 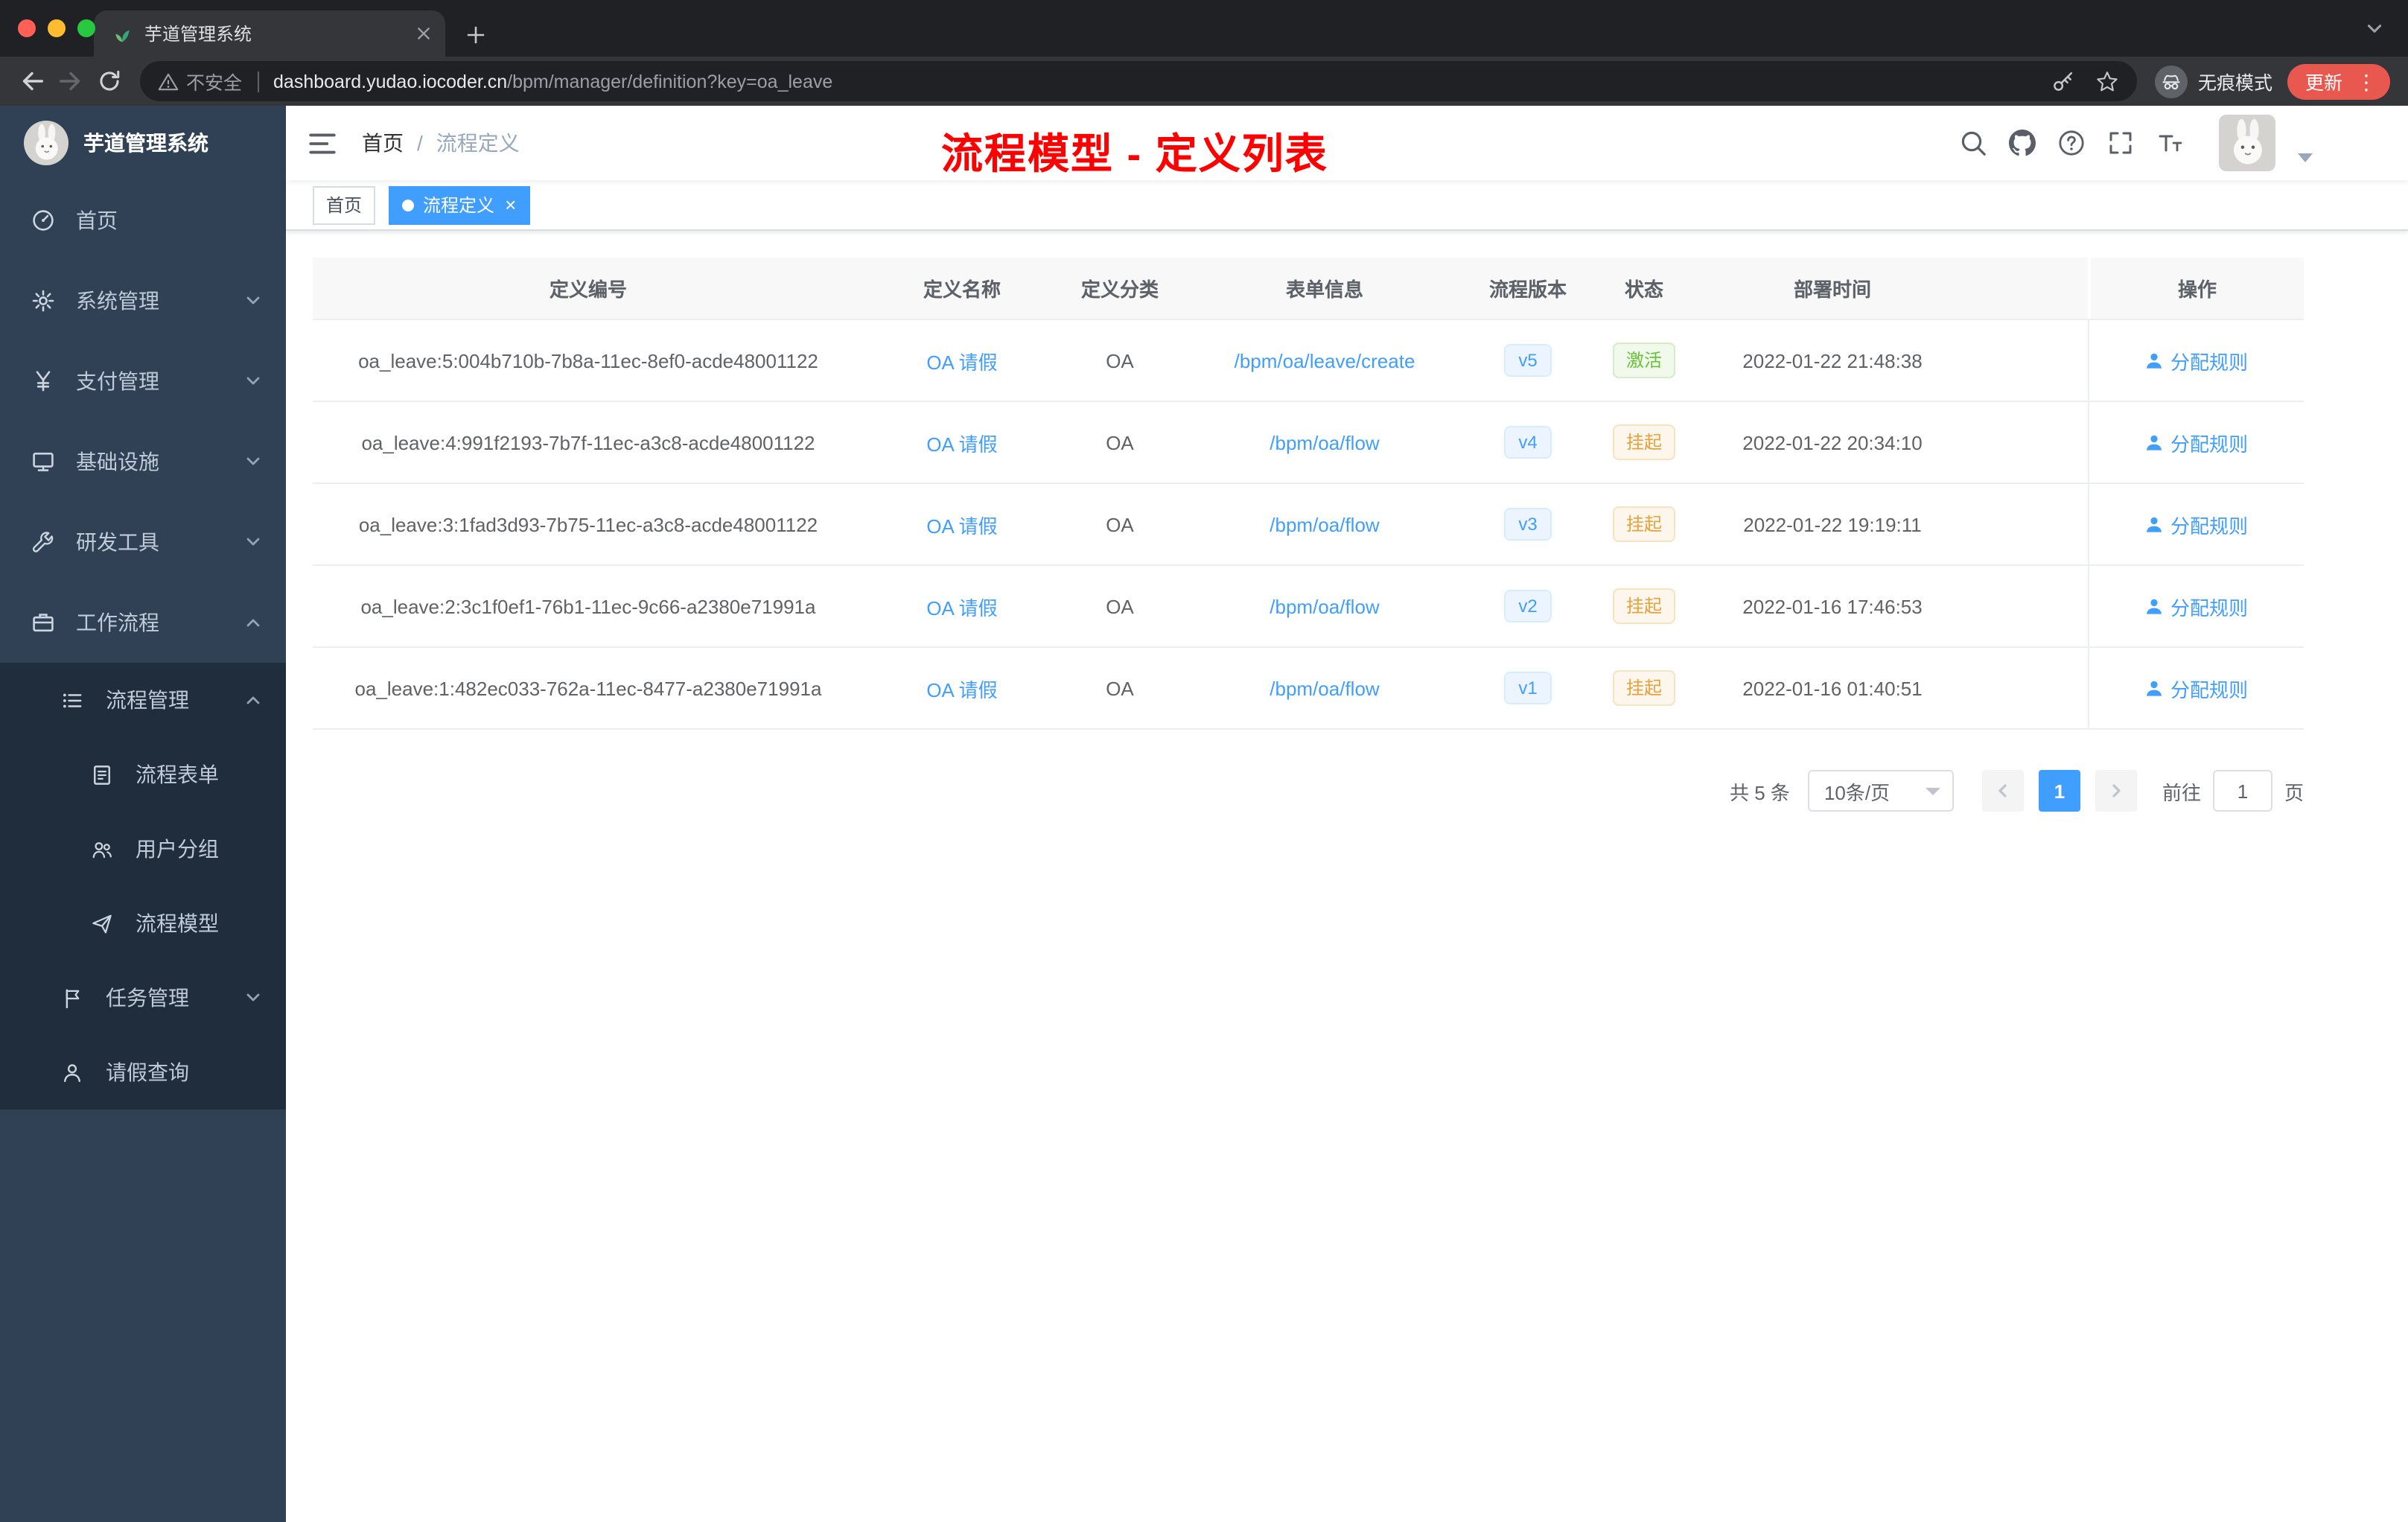 I want to click on window-controls, so click(x=56, y=28).